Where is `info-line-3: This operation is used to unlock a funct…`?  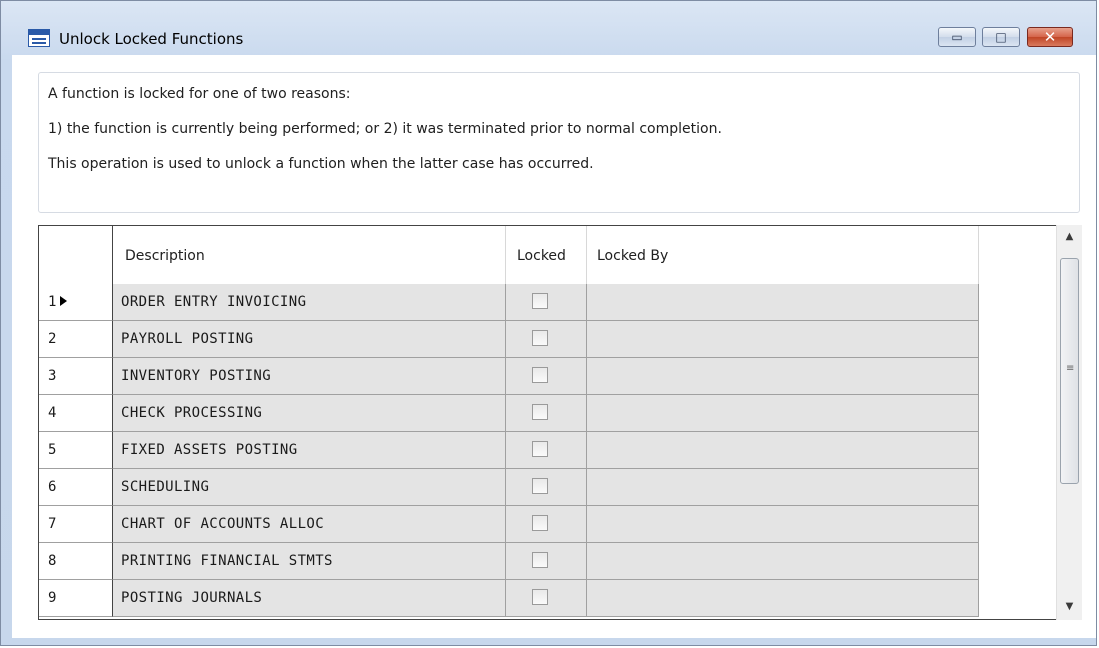
info-line-3: This operation is used to unlock a funct… is located at coordinates (321, 164).